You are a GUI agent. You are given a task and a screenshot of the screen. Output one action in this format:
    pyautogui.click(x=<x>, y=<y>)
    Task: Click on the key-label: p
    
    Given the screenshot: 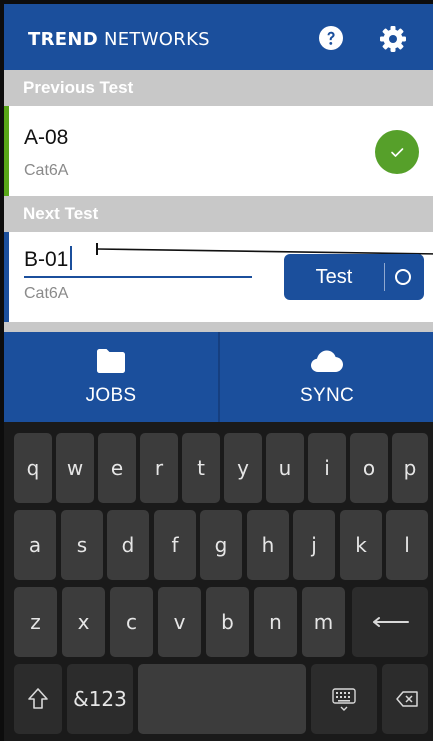 What is the action you would take?
    pyautogui.click(x=410, y=468)
    